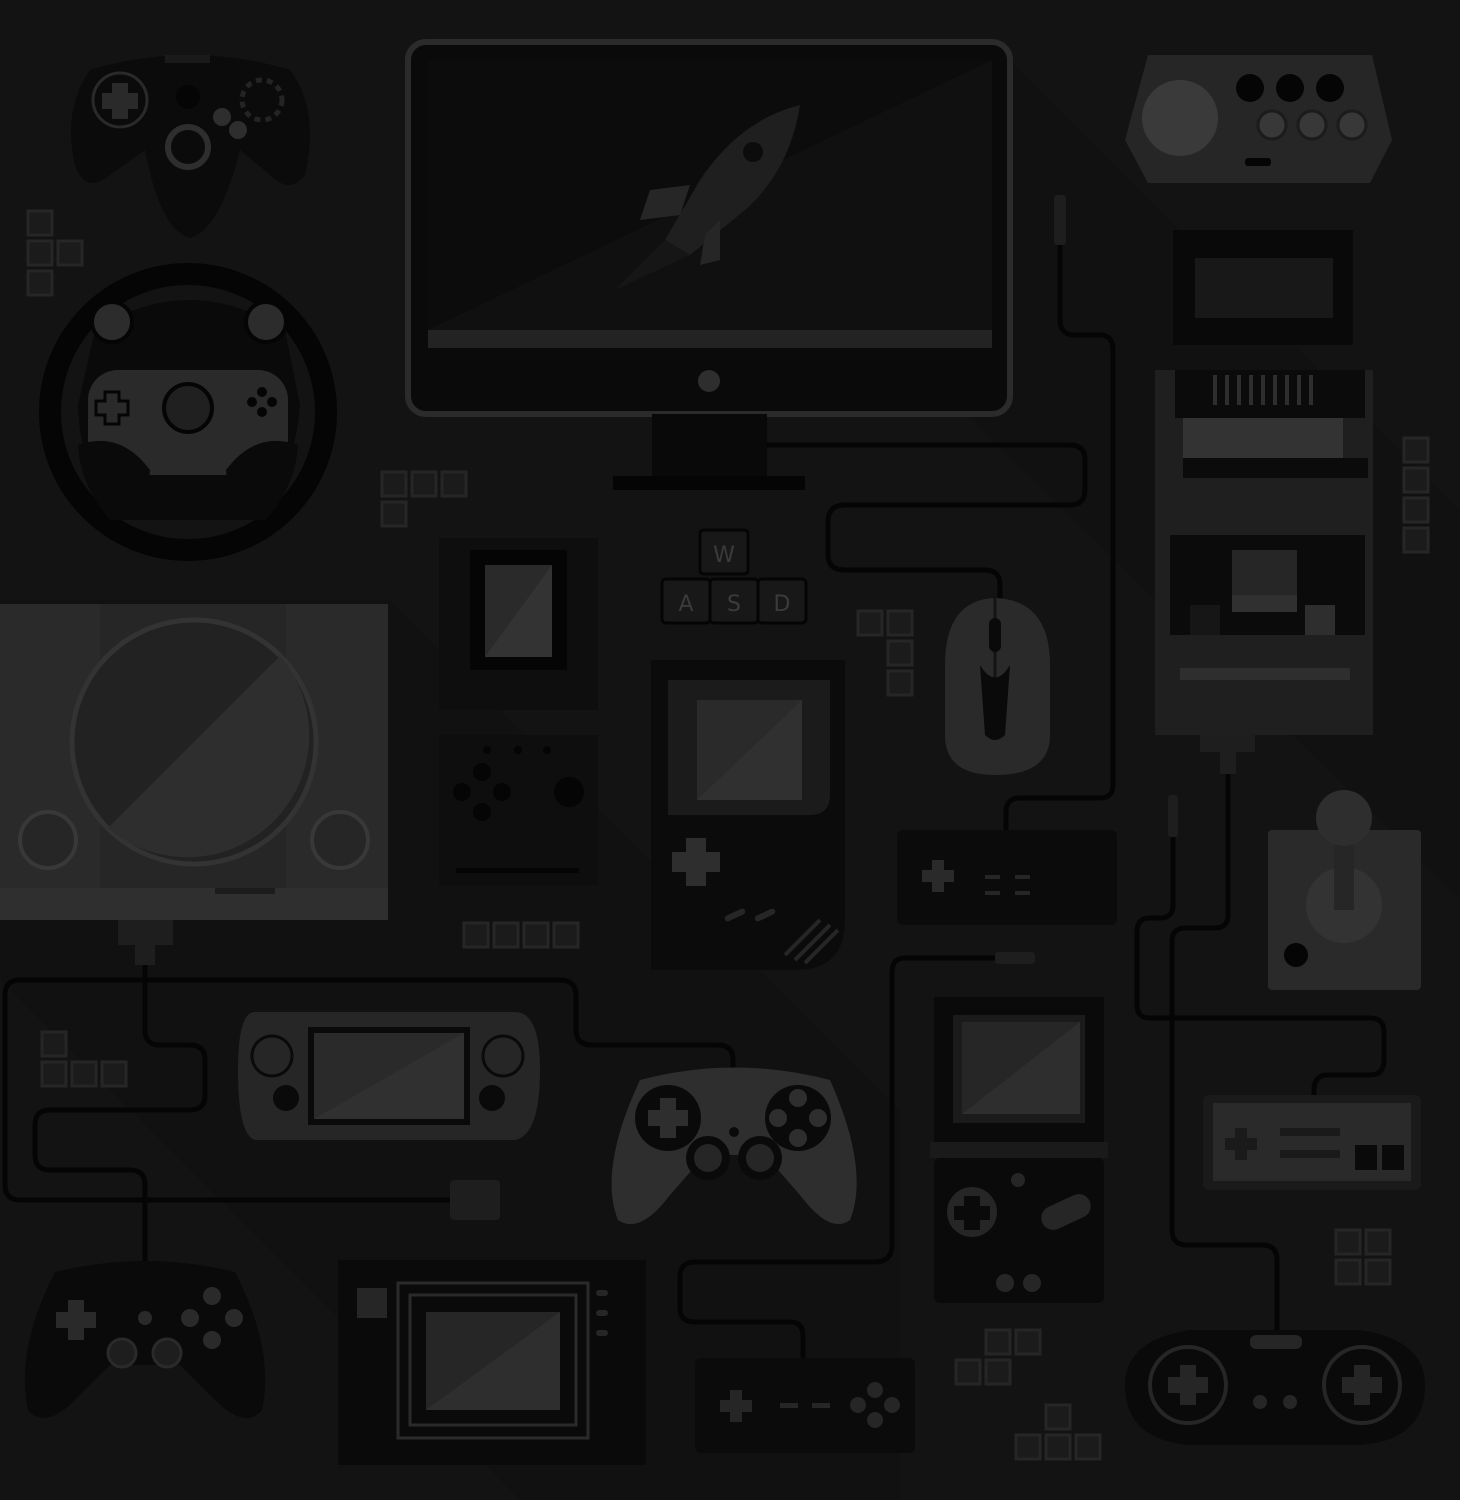 The image size is (1460, 1500). I want to click on cartridge-icon, so click(1263, 287).